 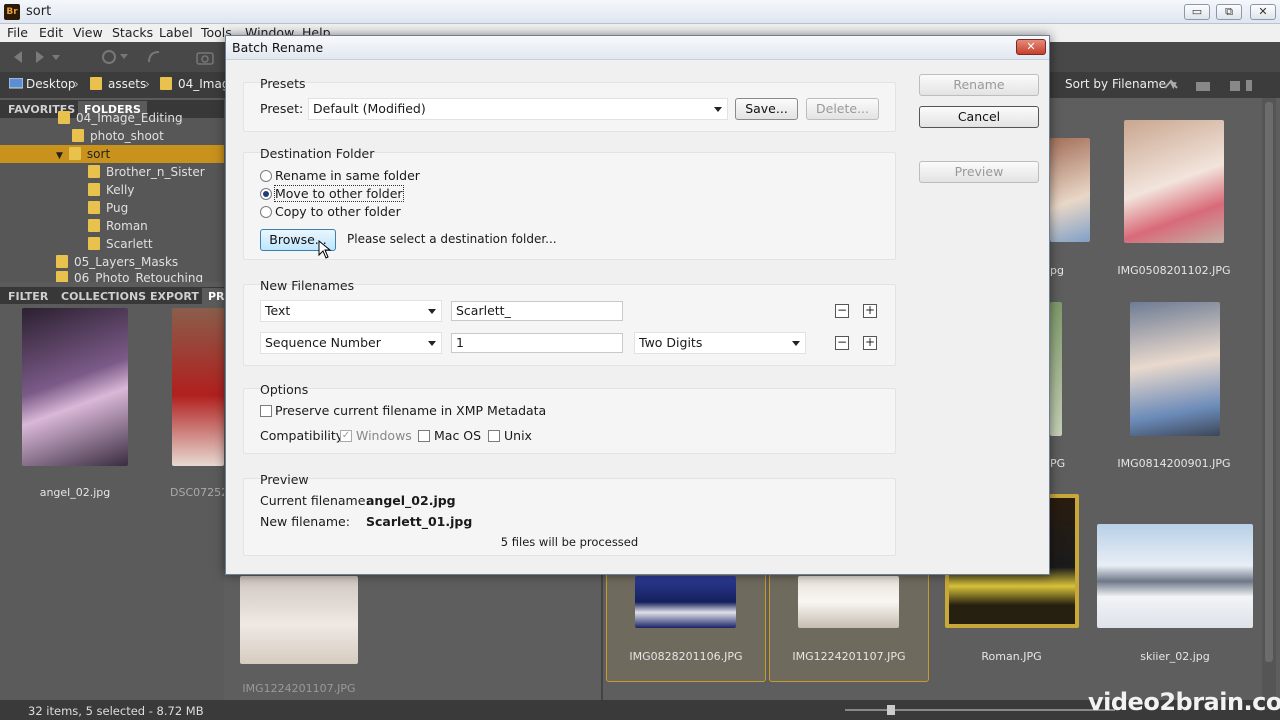 I want to click on nav-arrows-icon, so click(x=47, y=57).